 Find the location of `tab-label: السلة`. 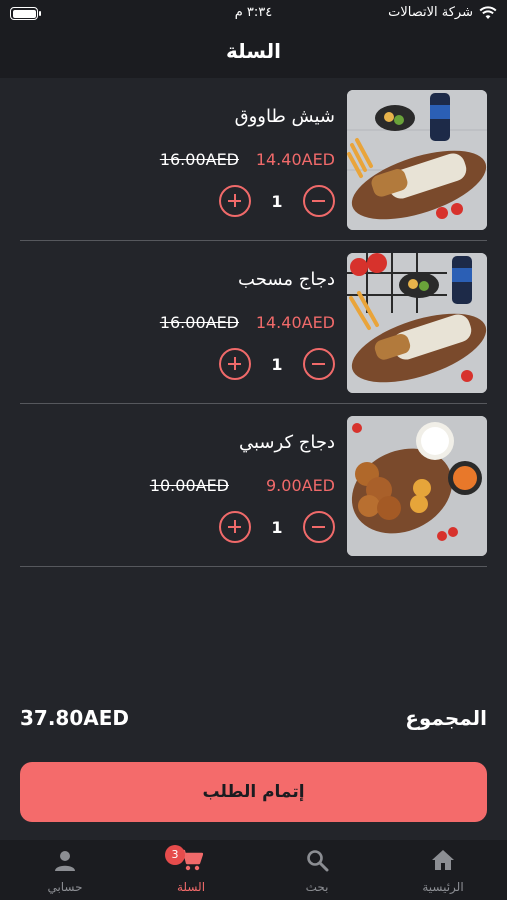

tab-label: السلة is located at coordinates (191, 887).